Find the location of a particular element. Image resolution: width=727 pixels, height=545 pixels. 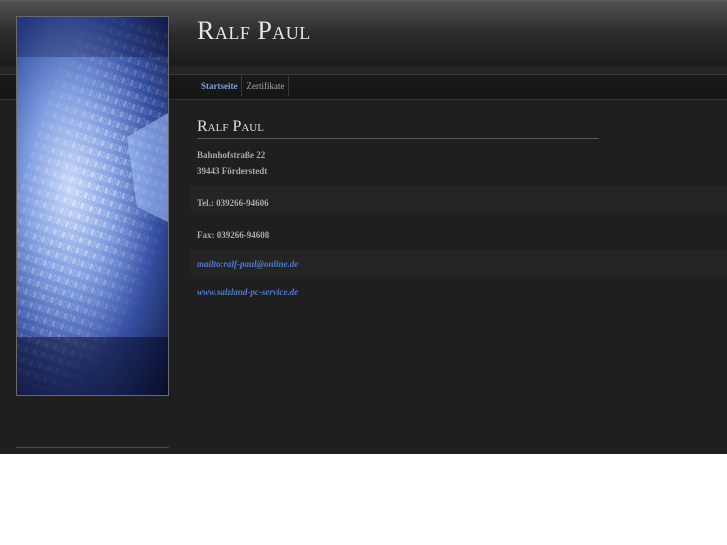

sidebar-binary-image is located at coordinates (92, 206).